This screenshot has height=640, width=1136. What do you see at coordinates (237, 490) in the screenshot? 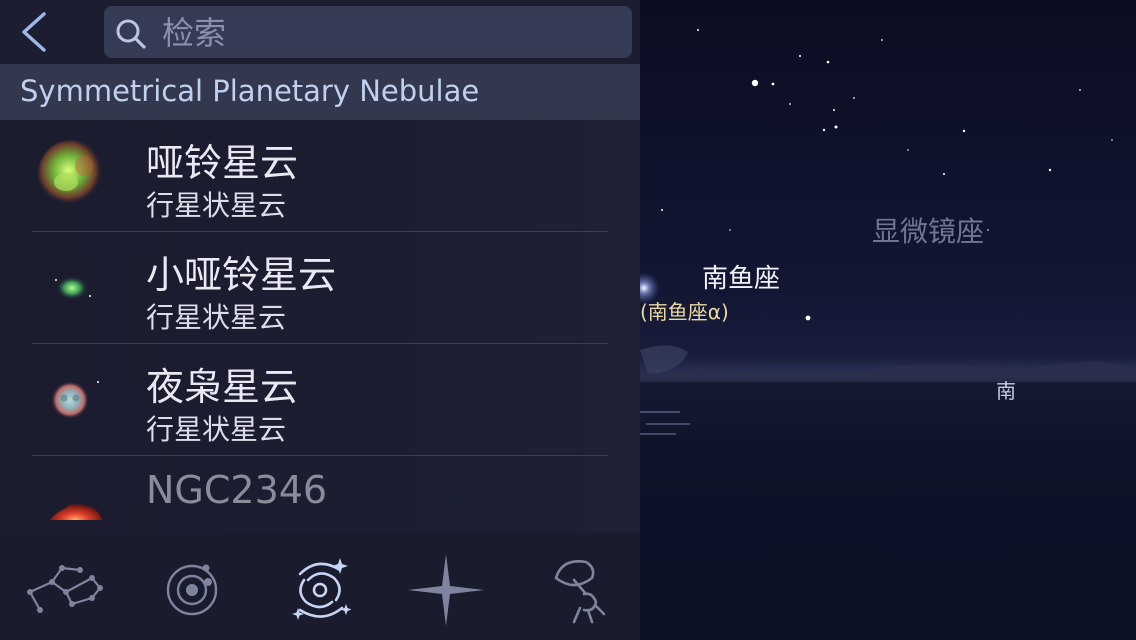
I see `object-name: NGC2346` at bounding box center [237, 490].